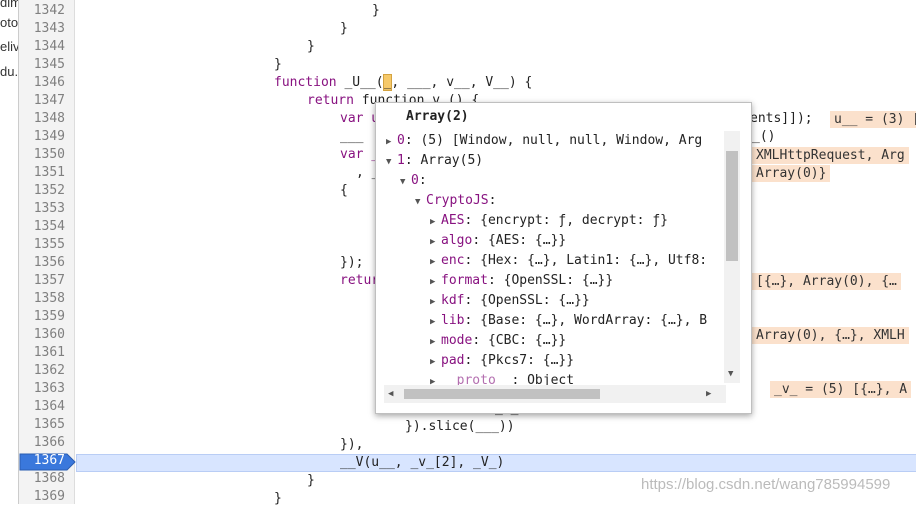 The width and height of the screenshot is (916, 508). I want to click on code-line-1348: var u, so click(359, 119).